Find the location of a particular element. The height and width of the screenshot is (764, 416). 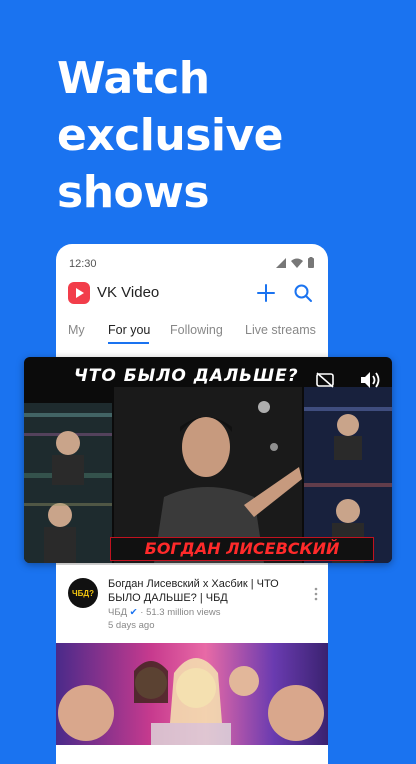

signal-icon is located at coordinates (281, 262).